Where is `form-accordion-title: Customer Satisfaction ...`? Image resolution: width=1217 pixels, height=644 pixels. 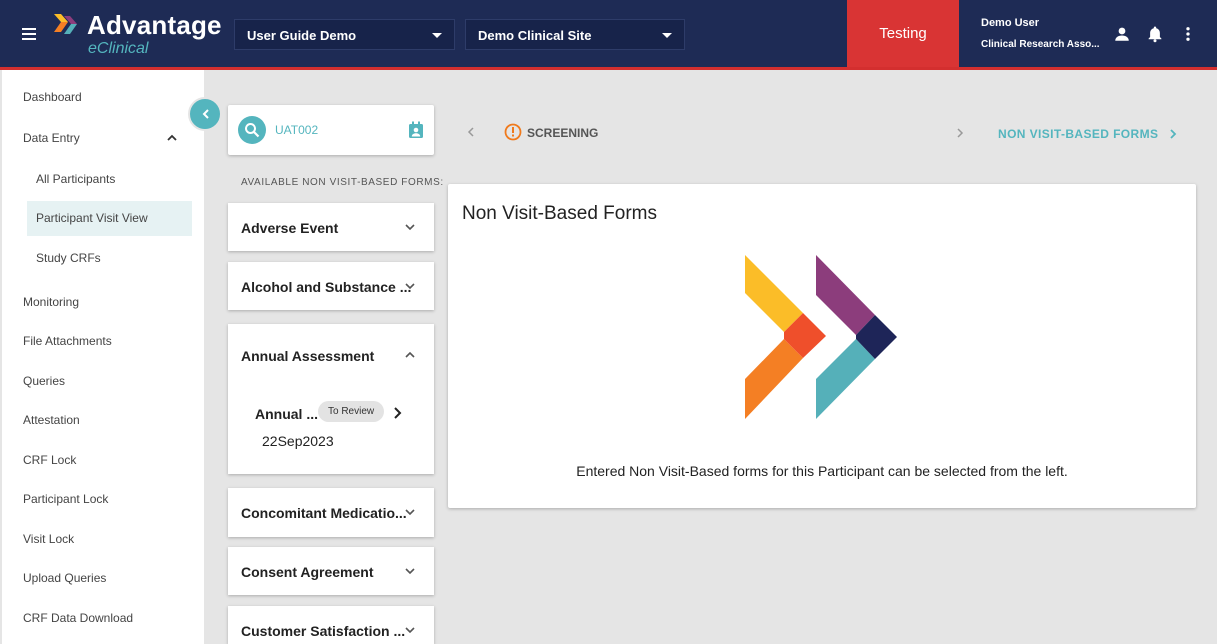 form-accordion-title: Customer Satisfaction ... is located at coordinates (323, 631).